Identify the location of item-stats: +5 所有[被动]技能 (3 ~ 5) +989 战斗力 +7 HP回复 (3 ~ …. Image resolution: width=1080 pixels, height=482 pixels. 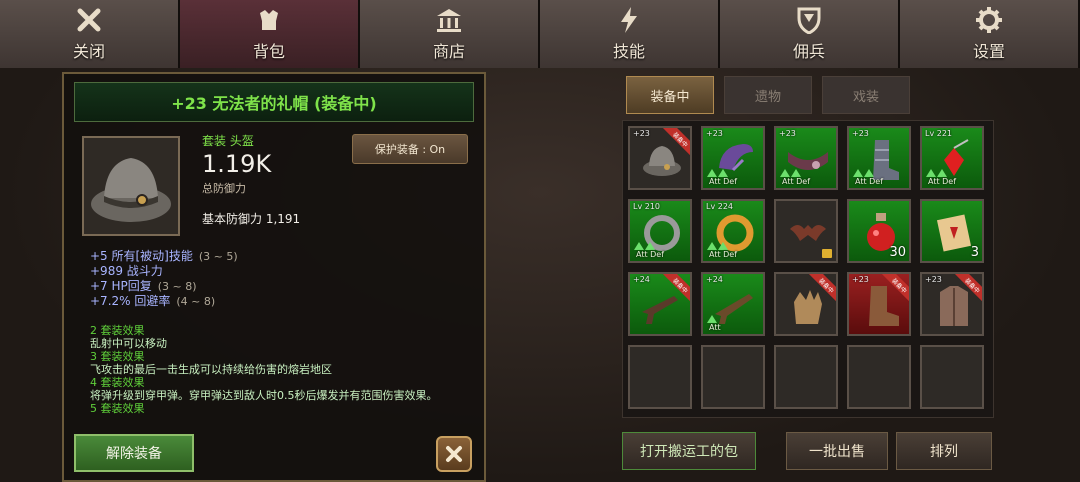
(280, 279).